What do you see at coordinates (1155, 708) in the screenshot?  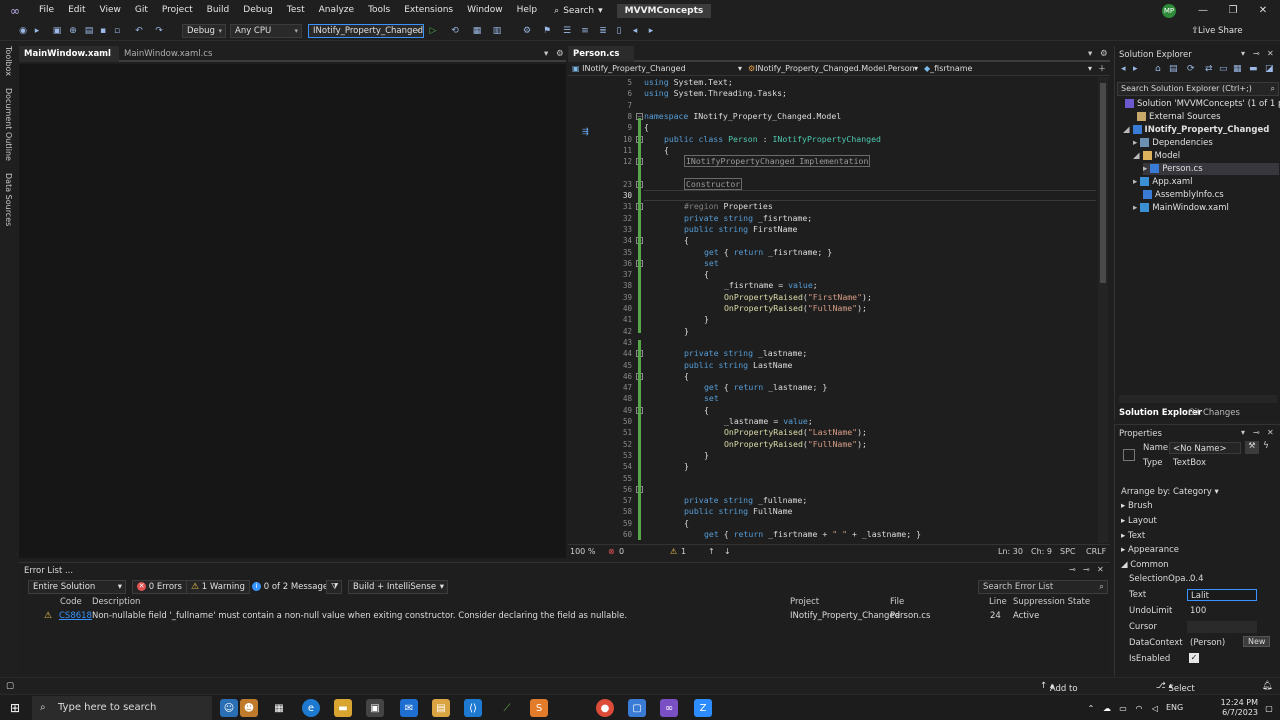 I see `volume-icon: ◁` at bounding box center [1155, 708].